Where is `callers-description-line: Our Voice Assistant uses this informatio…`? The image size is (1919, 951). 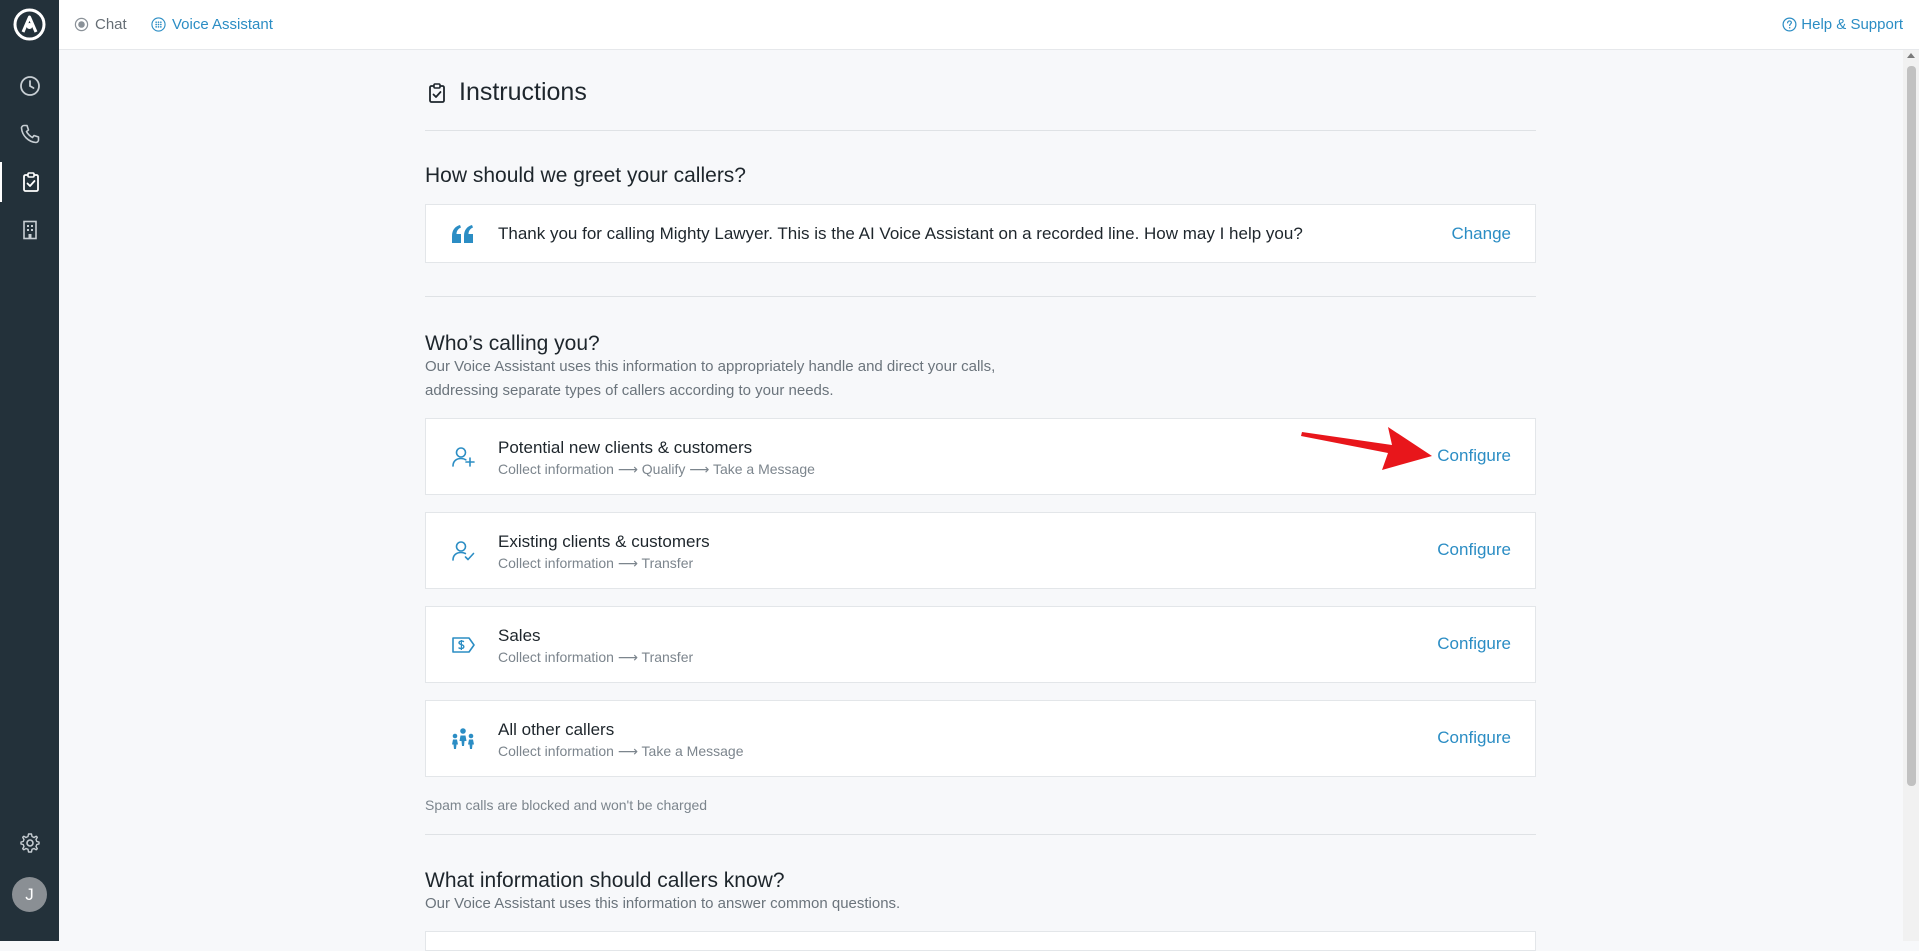 callers-description-line: Our Voice Assistant uses this informatio… is located at coordinates (710, 366).